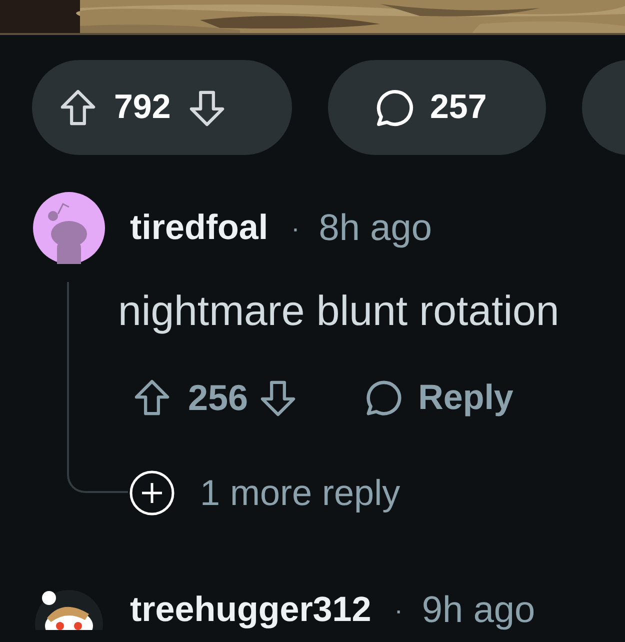  I want to click on more-replies-button: 1 more reply, so click(264, 493).